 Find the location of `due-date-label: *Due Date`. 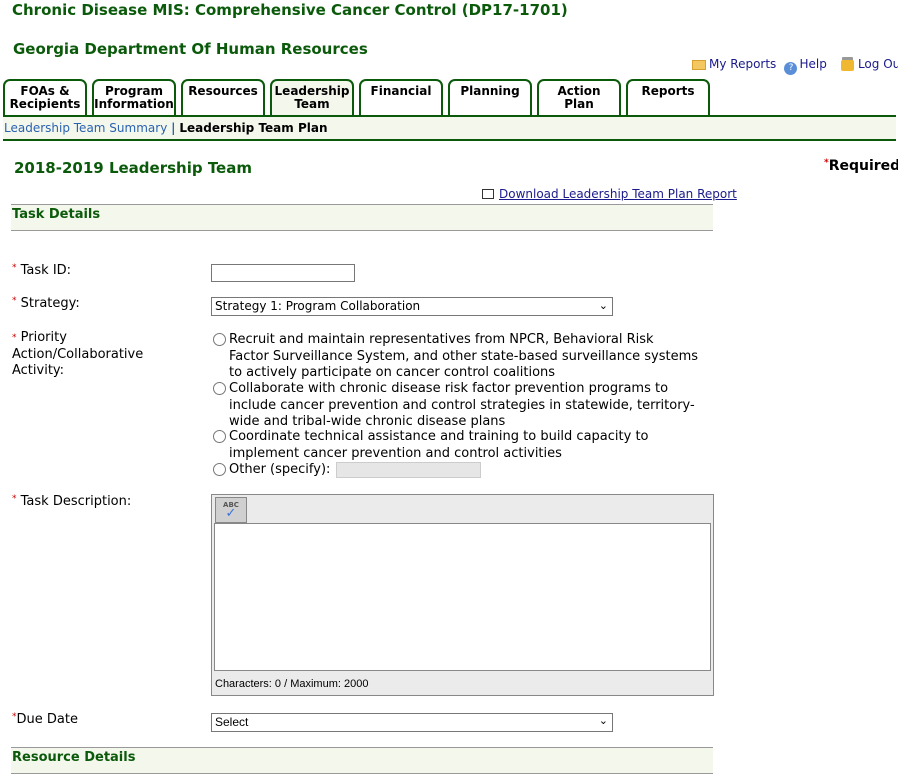

due-date-label: *Due Date is located at coordinates (45, 719).